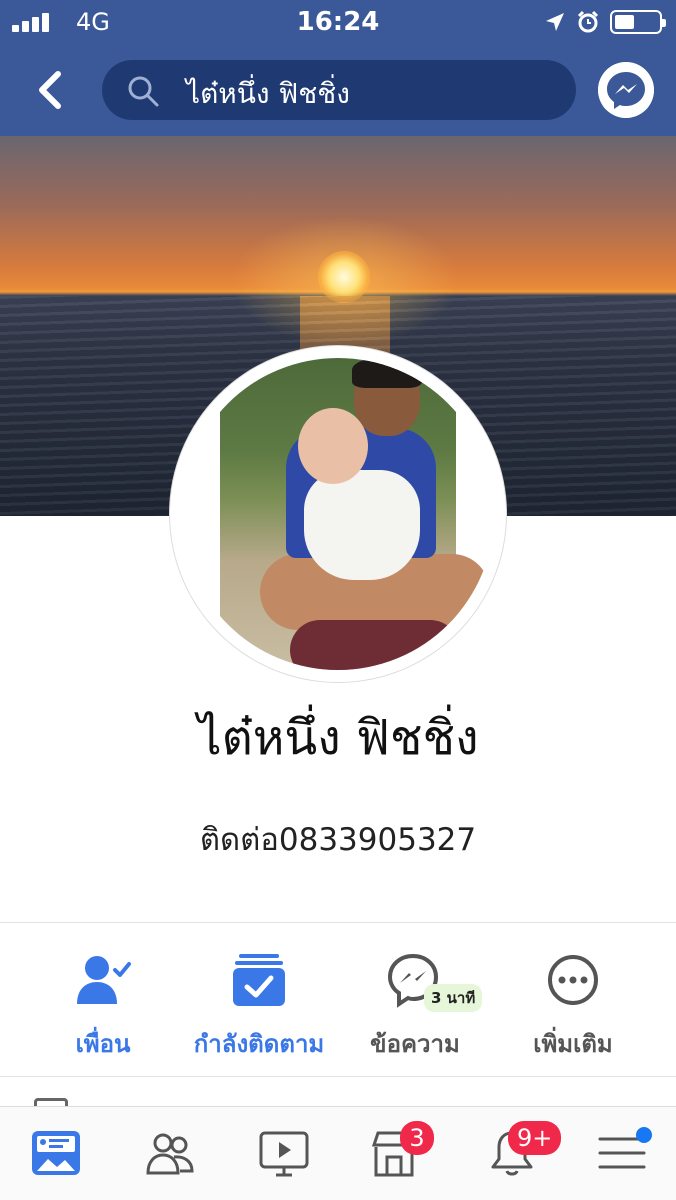 The height and width of the screenshot is (1200, 676). I want to click on tab-marketplace: 3, so click(393, 1153).